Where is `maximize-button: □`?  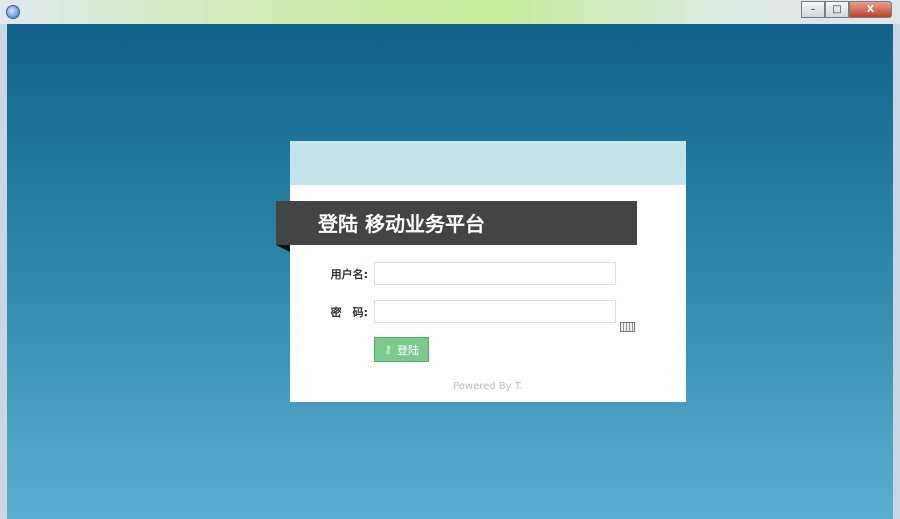 maximize-button: □ is located at coordinates (837, 9).